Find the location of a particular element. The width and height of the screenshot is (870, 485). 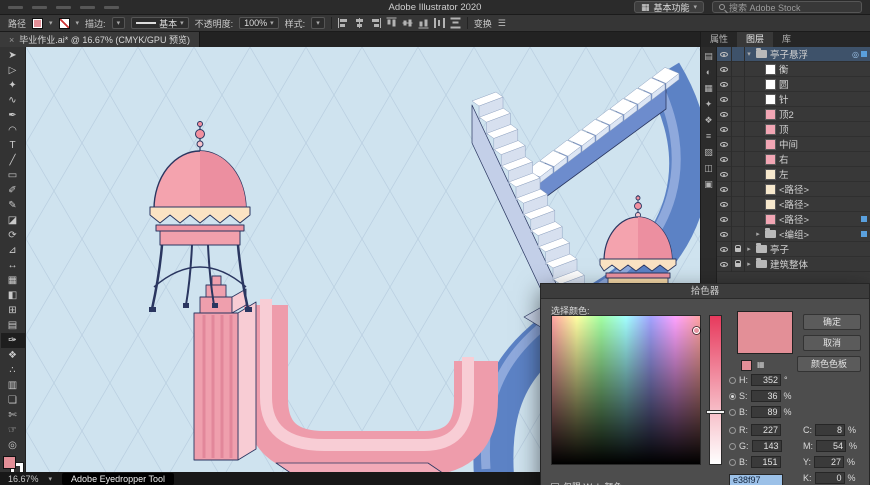

cmyk-m-field: 54 is located at coordinates (831, 446).